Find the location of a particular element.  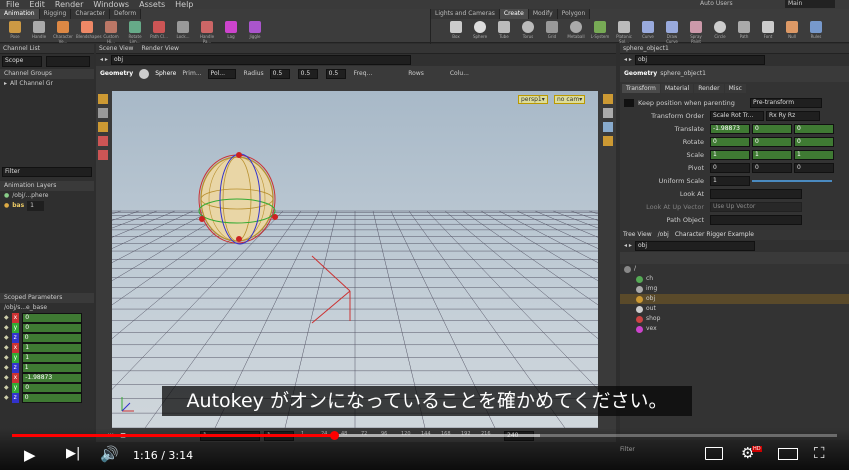

tool-draw-curve: Draw Curve is located at coordinates (672, 32).